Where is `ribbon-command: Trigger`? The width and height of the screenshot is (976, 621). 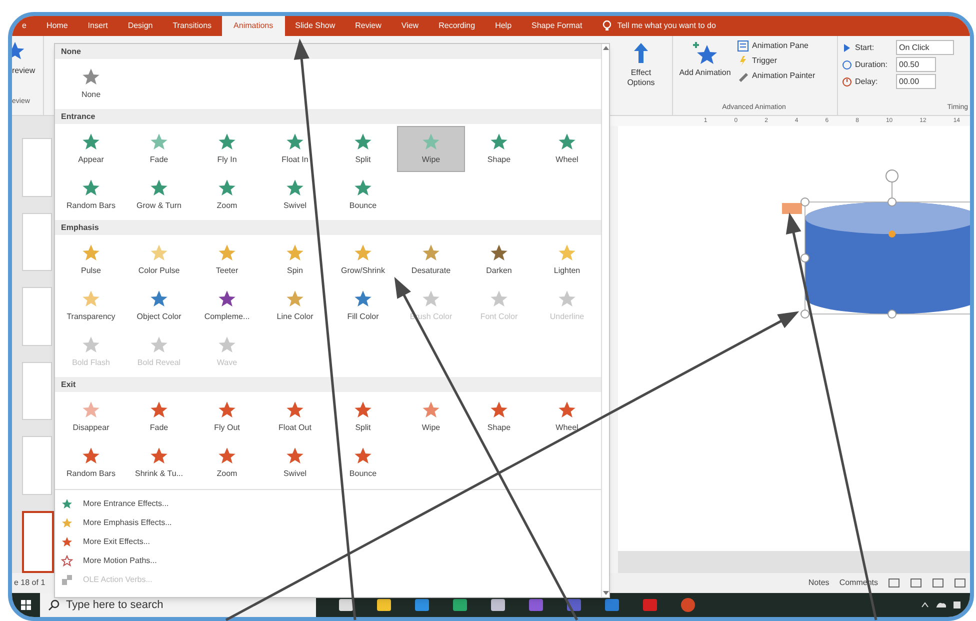 ribbon-command: Trigger is located at coordinates (776, 61).